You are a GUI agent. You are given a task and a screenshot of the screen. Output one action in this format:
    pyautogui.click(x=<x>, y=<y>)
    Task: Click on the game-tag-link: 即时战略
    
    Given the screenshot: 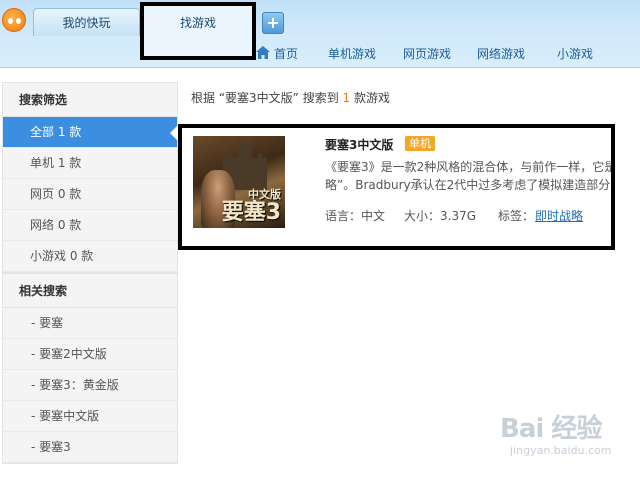 What is the action you would take?
    pyautogui.click(x=559, y=215)
    